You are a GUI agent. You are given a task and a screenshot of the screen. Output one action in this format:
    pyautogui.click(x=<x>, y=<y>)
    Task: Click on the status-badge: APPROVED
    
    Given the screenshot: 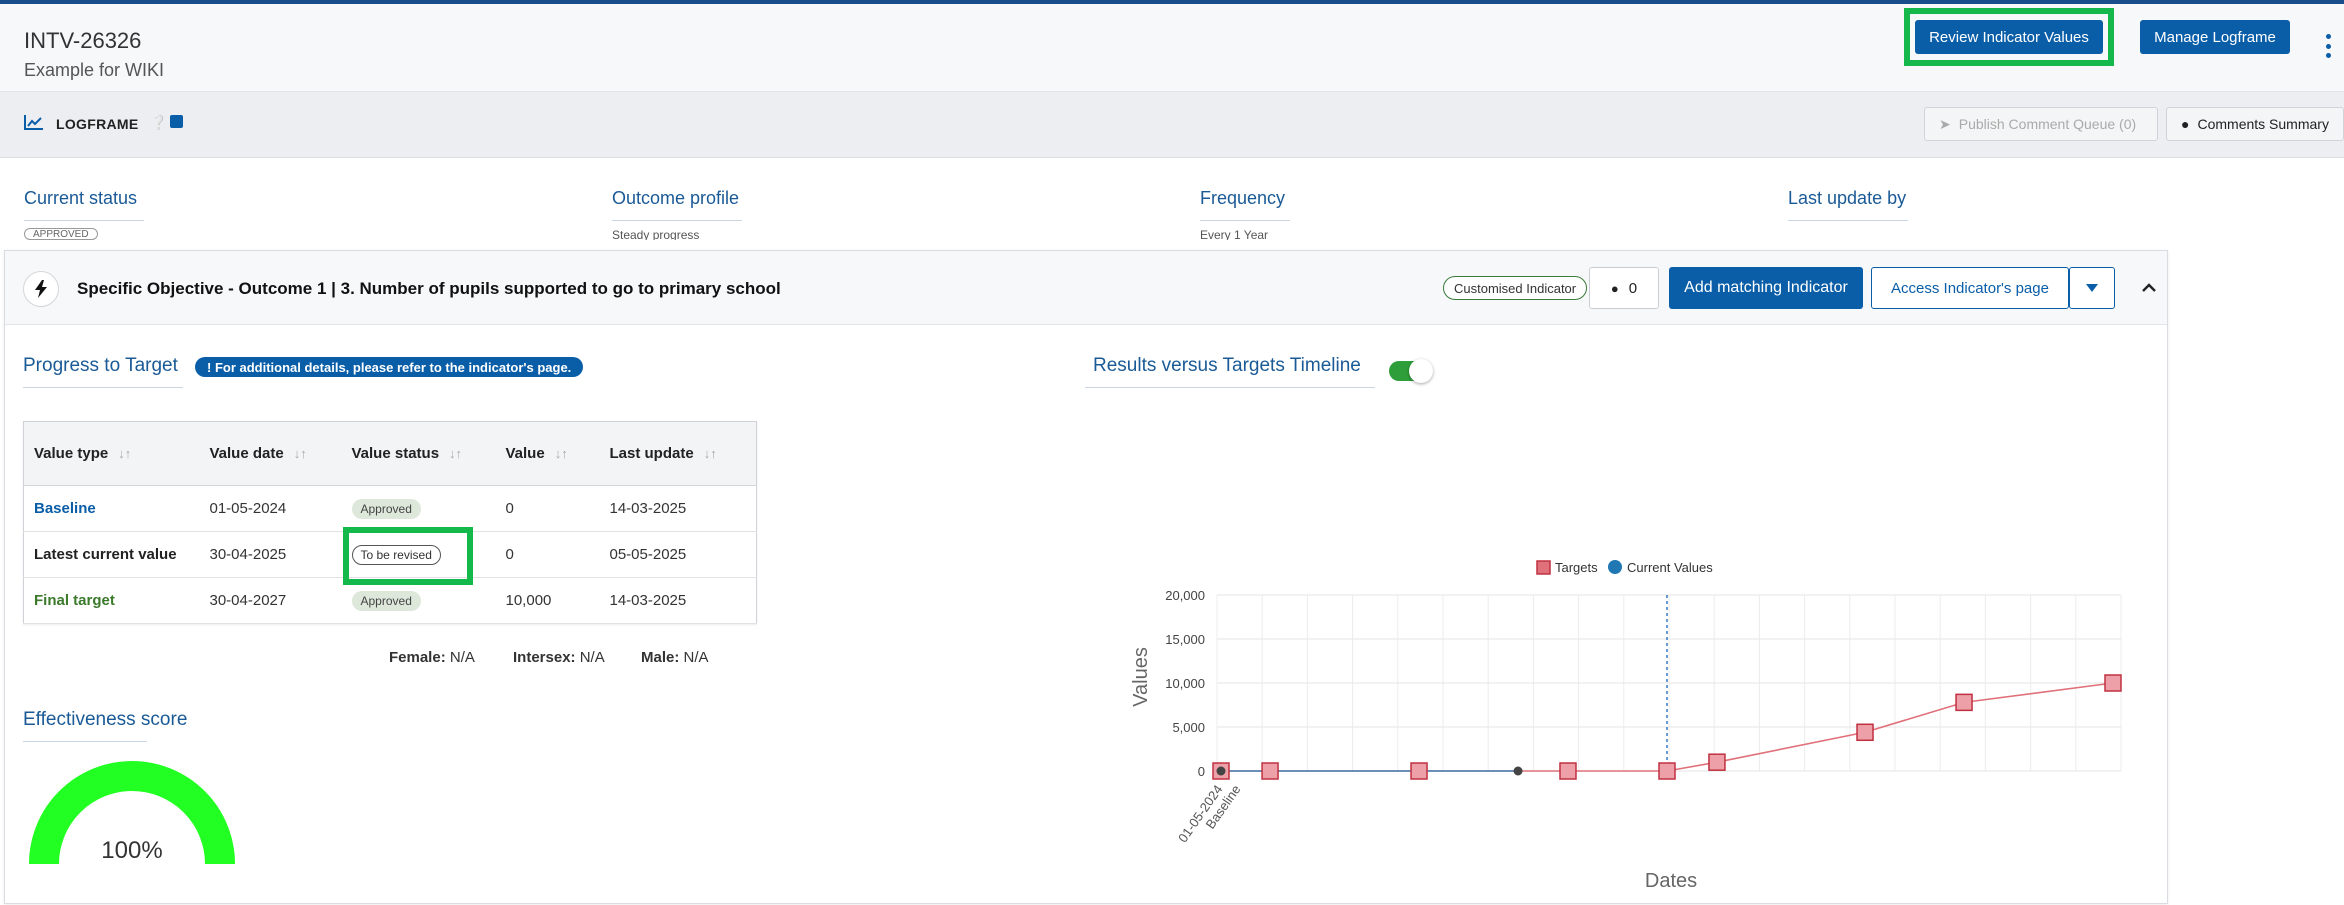 What is the action you would take?
    pyautogui.click(x=61, y=234)
    